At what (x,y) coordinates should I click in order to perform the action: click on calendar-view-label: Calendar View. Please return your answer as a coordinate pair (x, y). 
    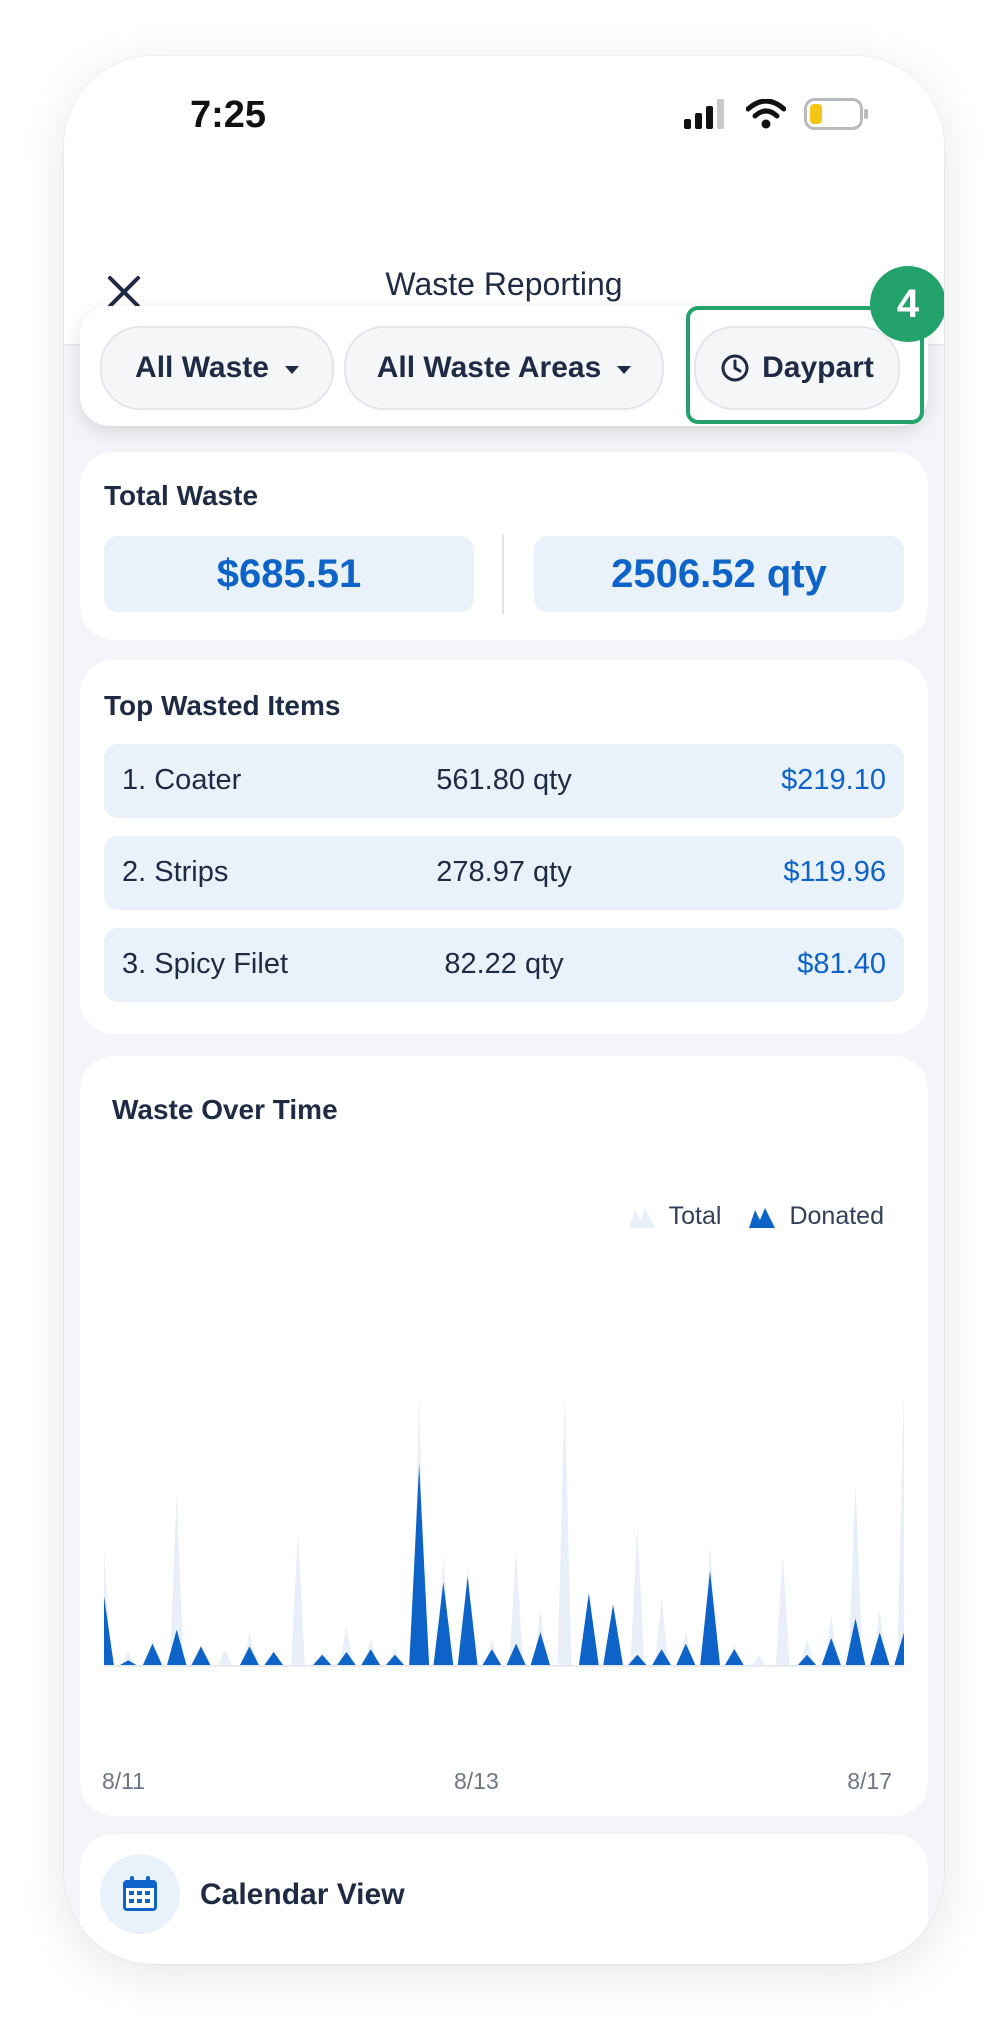
    Looking at the image, I should click on (302, 1894).